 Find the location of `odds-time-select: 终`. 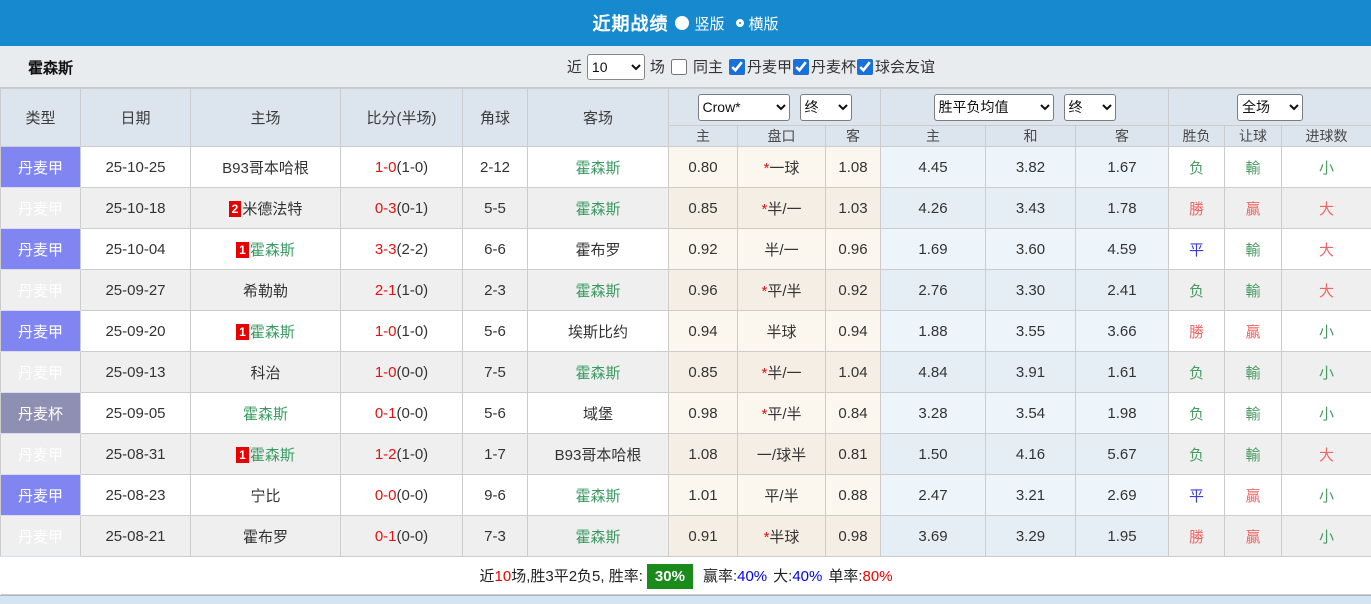

odds-time-select: 终 is located at coordinates (826, 107).